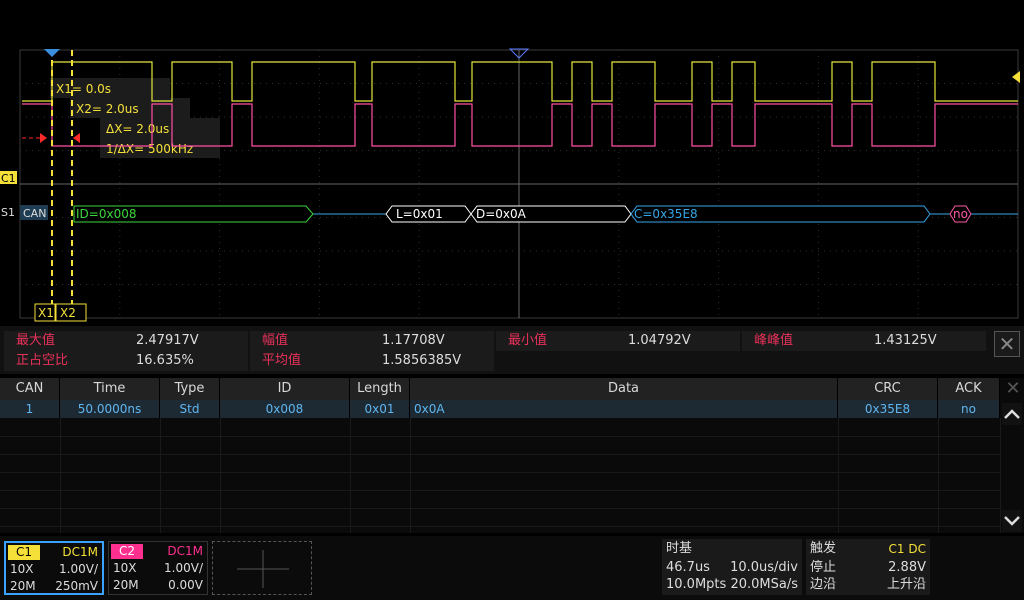 This screenshot has height=600, width=1024. What do you see at coordinates (285, 409) in the screenshot?
I see `cell-id: 0x008` at bounding box center [285, 409].